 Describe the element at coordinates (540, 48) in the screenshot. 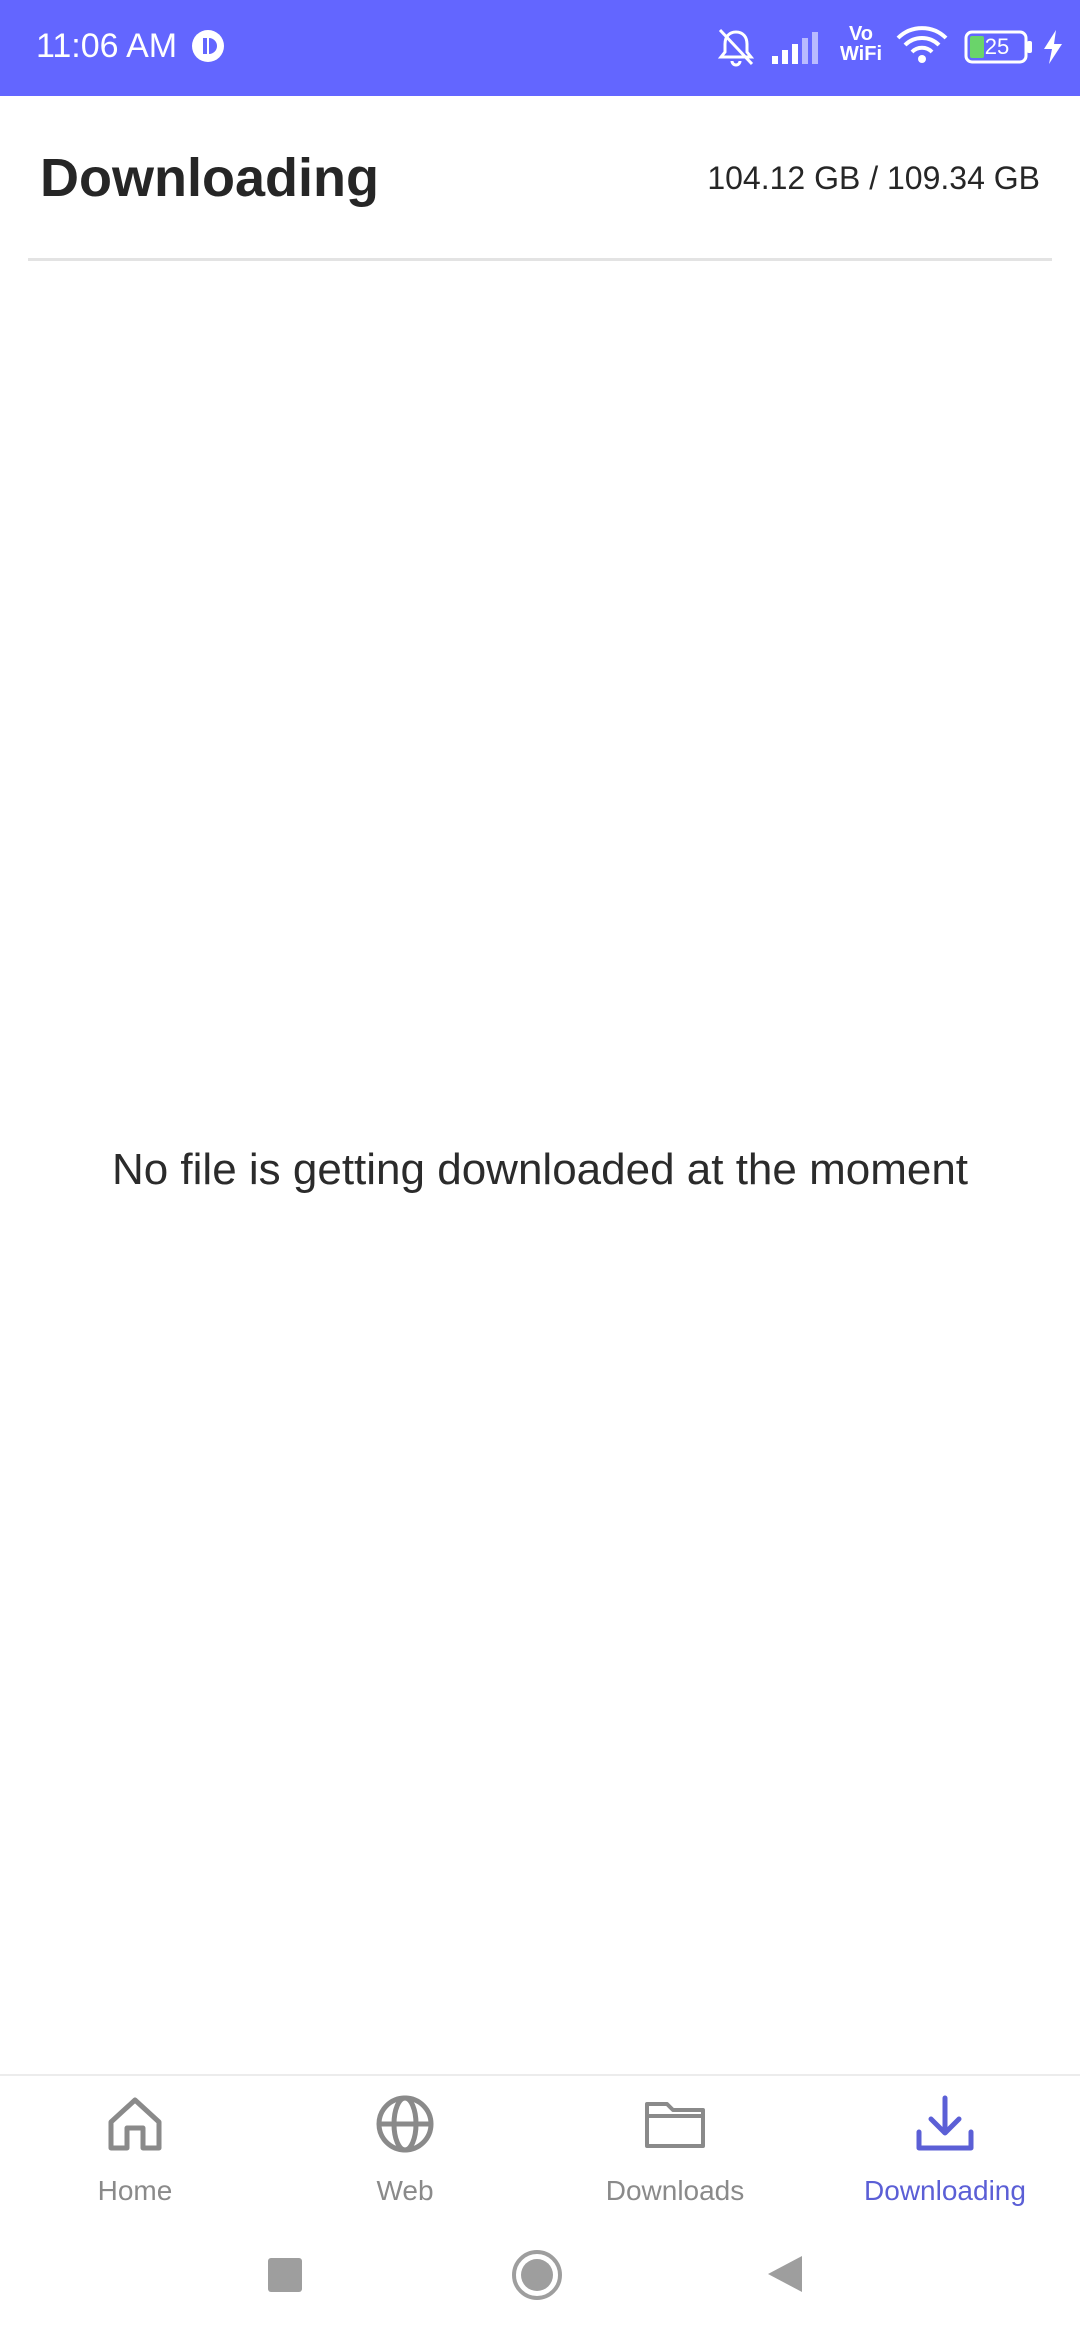

I see `status-bar: 11:06 AM Vo WiFi 25` at that location.